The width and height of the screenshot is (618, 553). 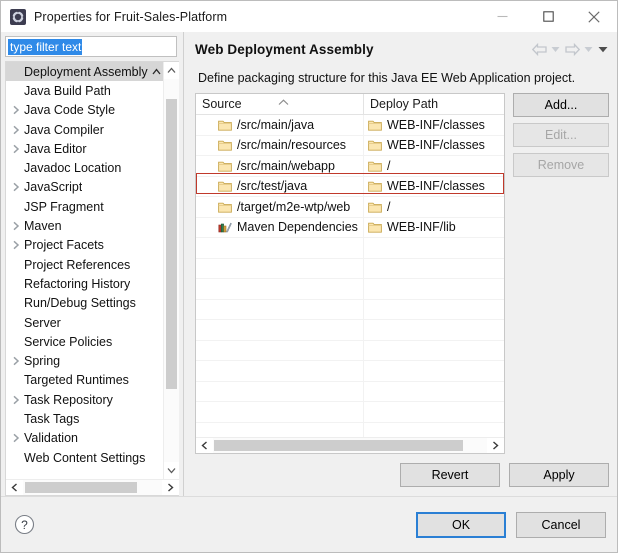 I want to click on sidebar-item-task-repository: Task Repository, so click(x=84, y=399).